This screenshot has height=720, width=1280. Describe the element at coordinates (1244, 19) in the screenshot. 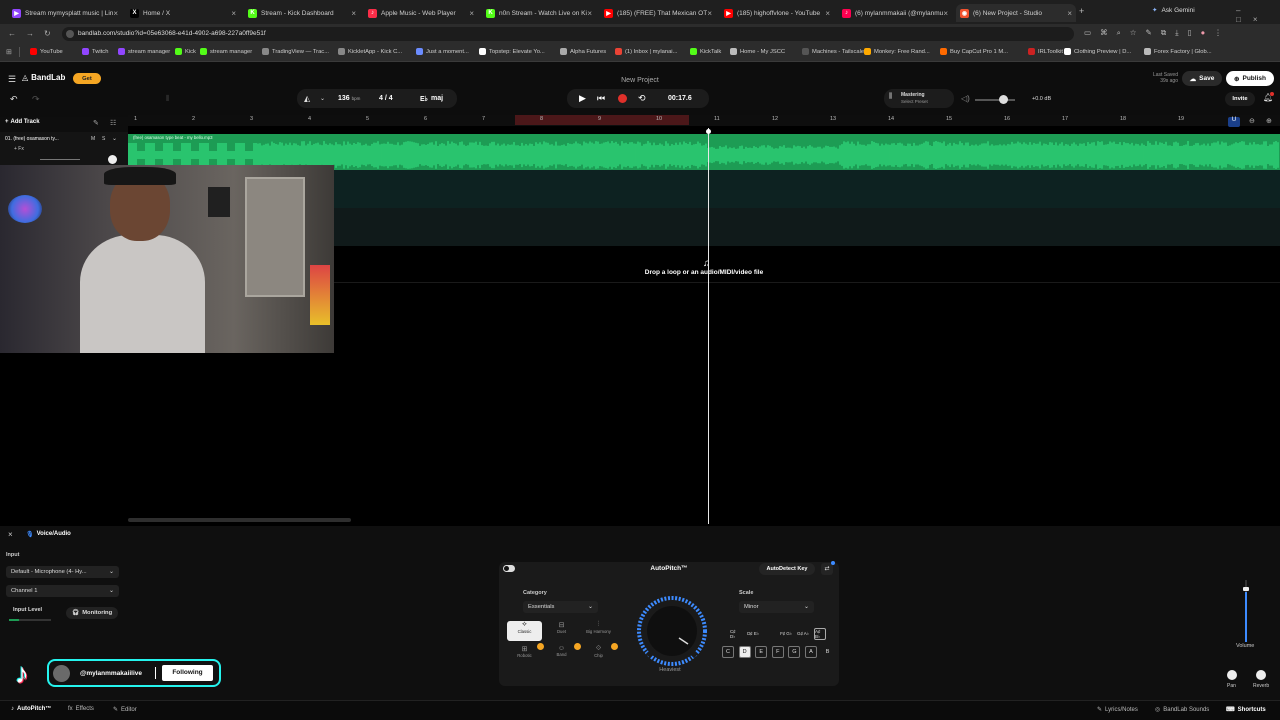

I see `maximize-icon: □` at that location.